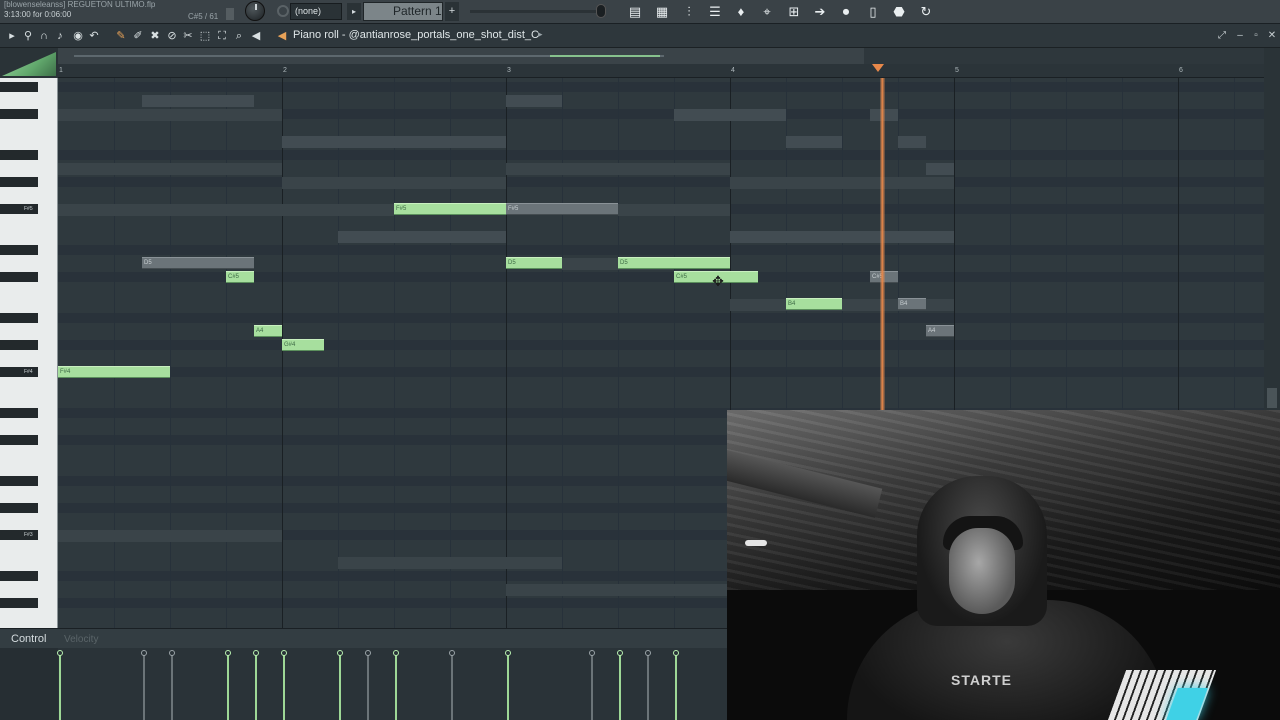 This screenshot has height=720, width=1280. I want to click on title-arrow-icon: ▸, so click(540, 34).